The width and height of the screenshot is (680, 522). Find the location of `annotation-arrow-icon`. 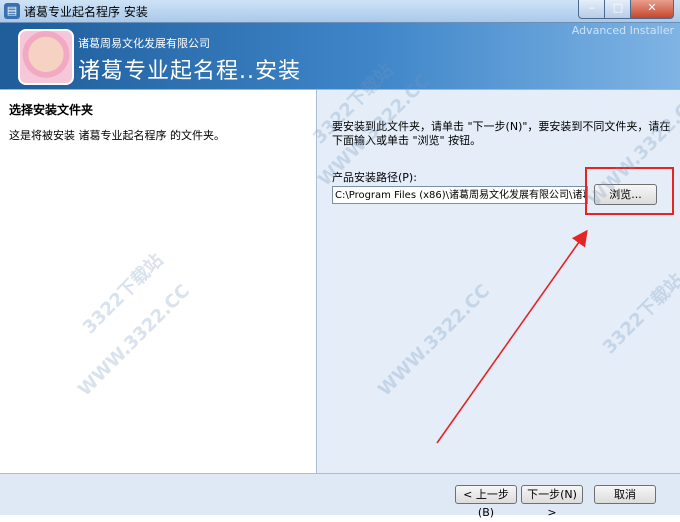

annotation-arrow-icon is located at coordinates (512, 336).